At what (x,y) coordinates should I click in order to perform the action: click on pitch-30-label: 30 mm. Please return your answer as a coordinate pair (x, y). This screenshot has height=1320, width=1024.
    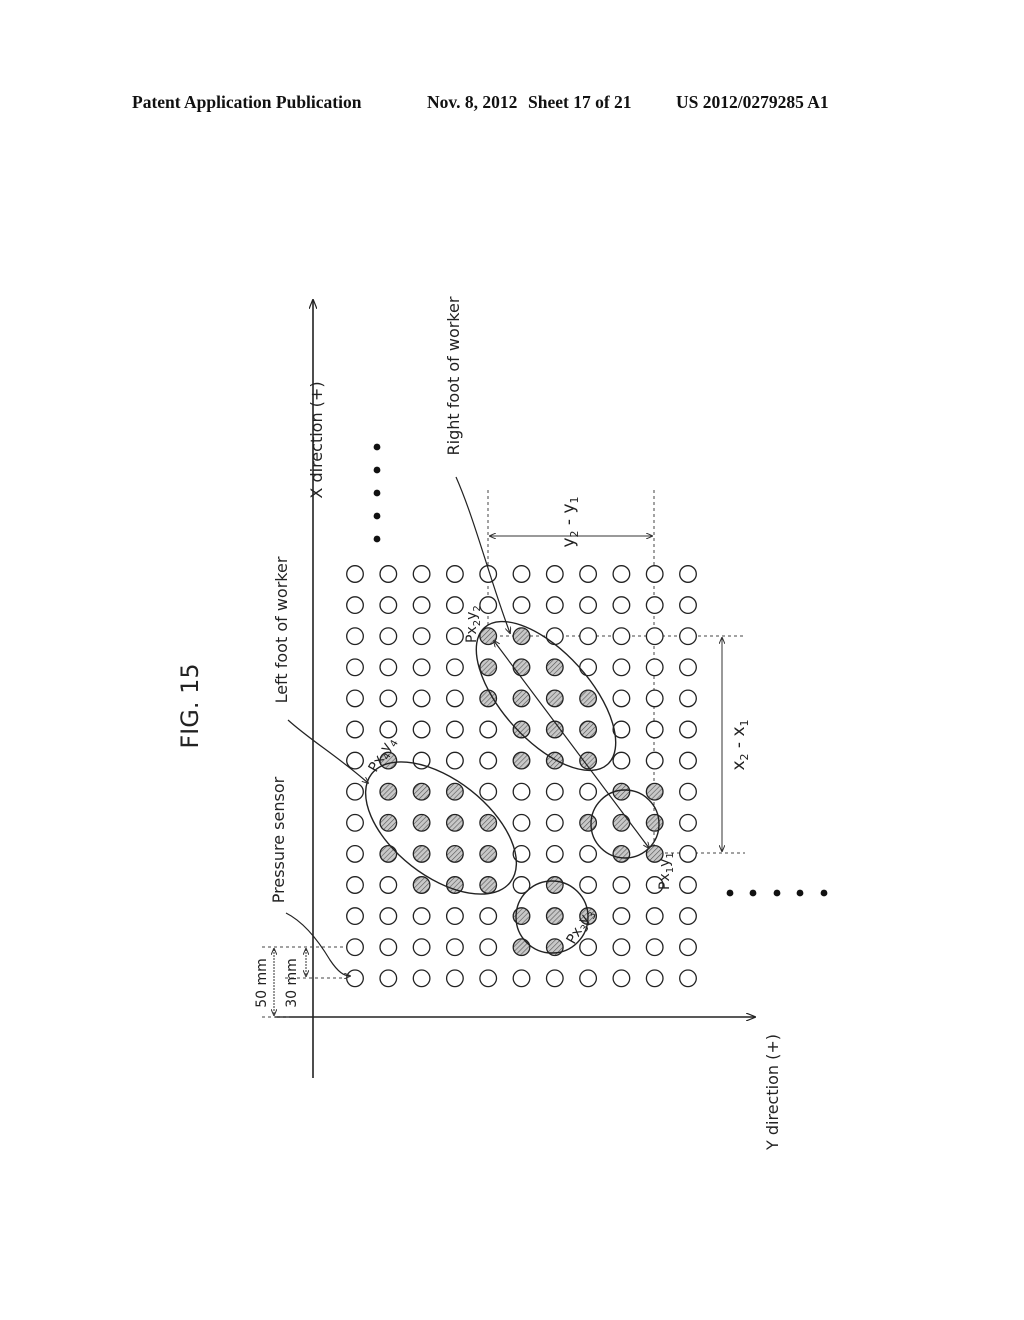
    Looking at the image, I should click on (292, 983).